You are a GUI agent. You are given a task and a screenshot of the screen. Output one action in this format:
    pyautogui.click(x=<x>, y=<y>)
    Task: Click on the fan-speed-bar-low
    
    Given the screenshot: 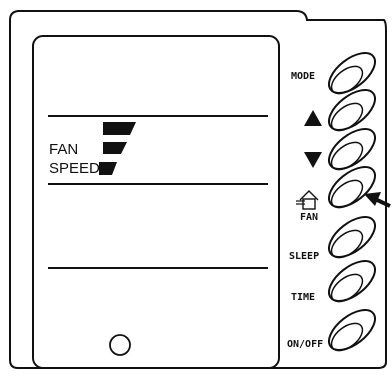 What is the action you would take?
    pyautogui.click(x=108, y=168)
    